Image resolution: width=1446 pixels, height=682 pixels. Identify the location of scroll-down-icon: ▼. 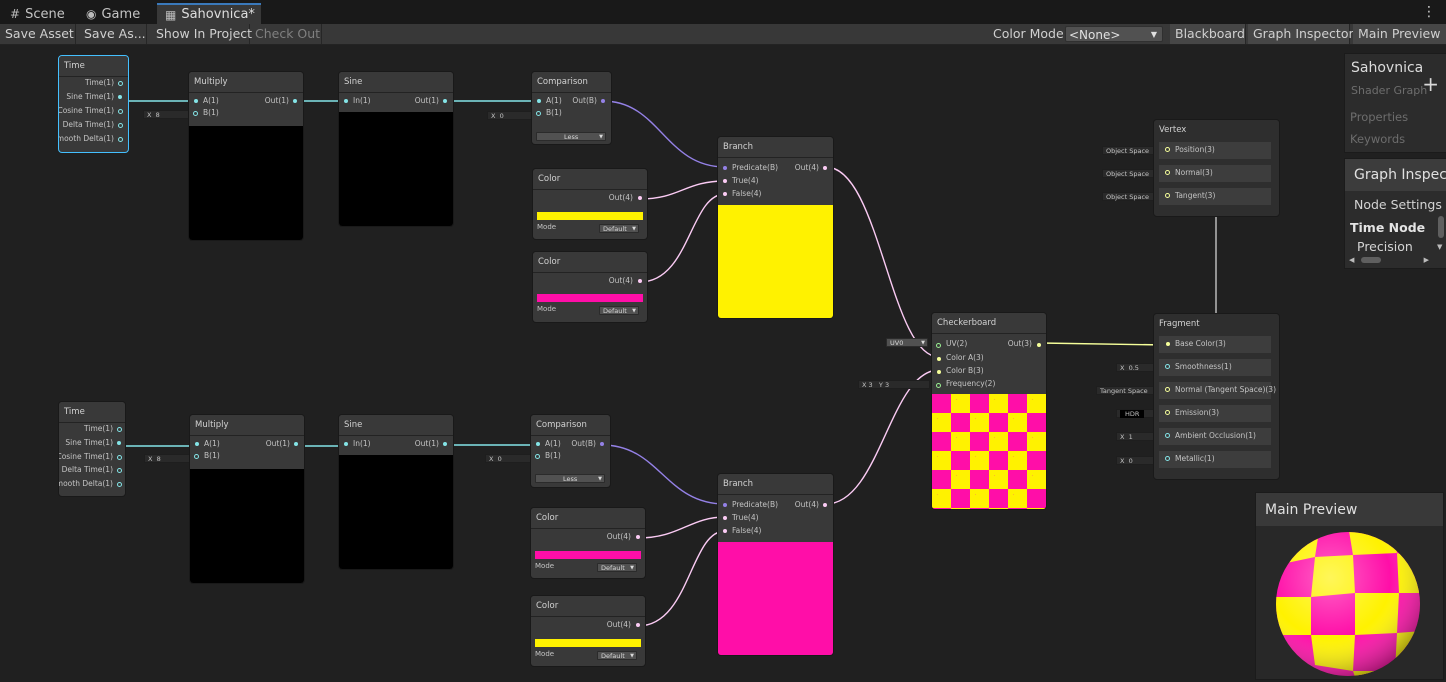
(1439, 247).